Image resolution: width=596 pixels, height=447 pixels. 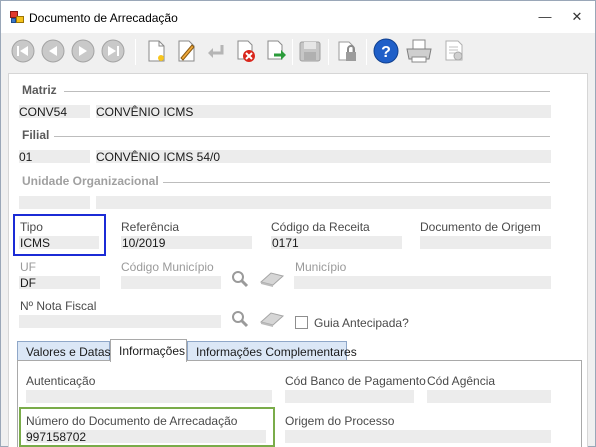 What do you see at coordinates (26, 157) in the screenshot?
I see `filial-code: 01` at bounding box center [26, 157].